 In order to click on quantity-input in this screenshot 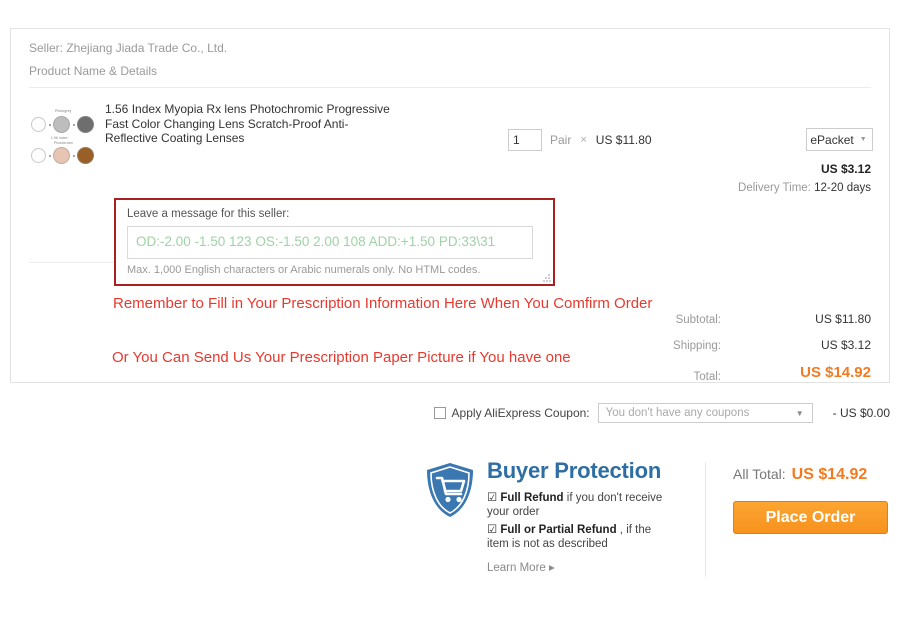, I will do `click(525, 140)`.